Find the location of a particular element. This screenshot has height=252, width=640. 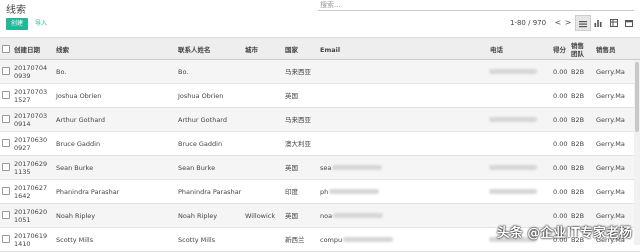

cell-date: 20170704 0939 is located at coordinates (31, 71).